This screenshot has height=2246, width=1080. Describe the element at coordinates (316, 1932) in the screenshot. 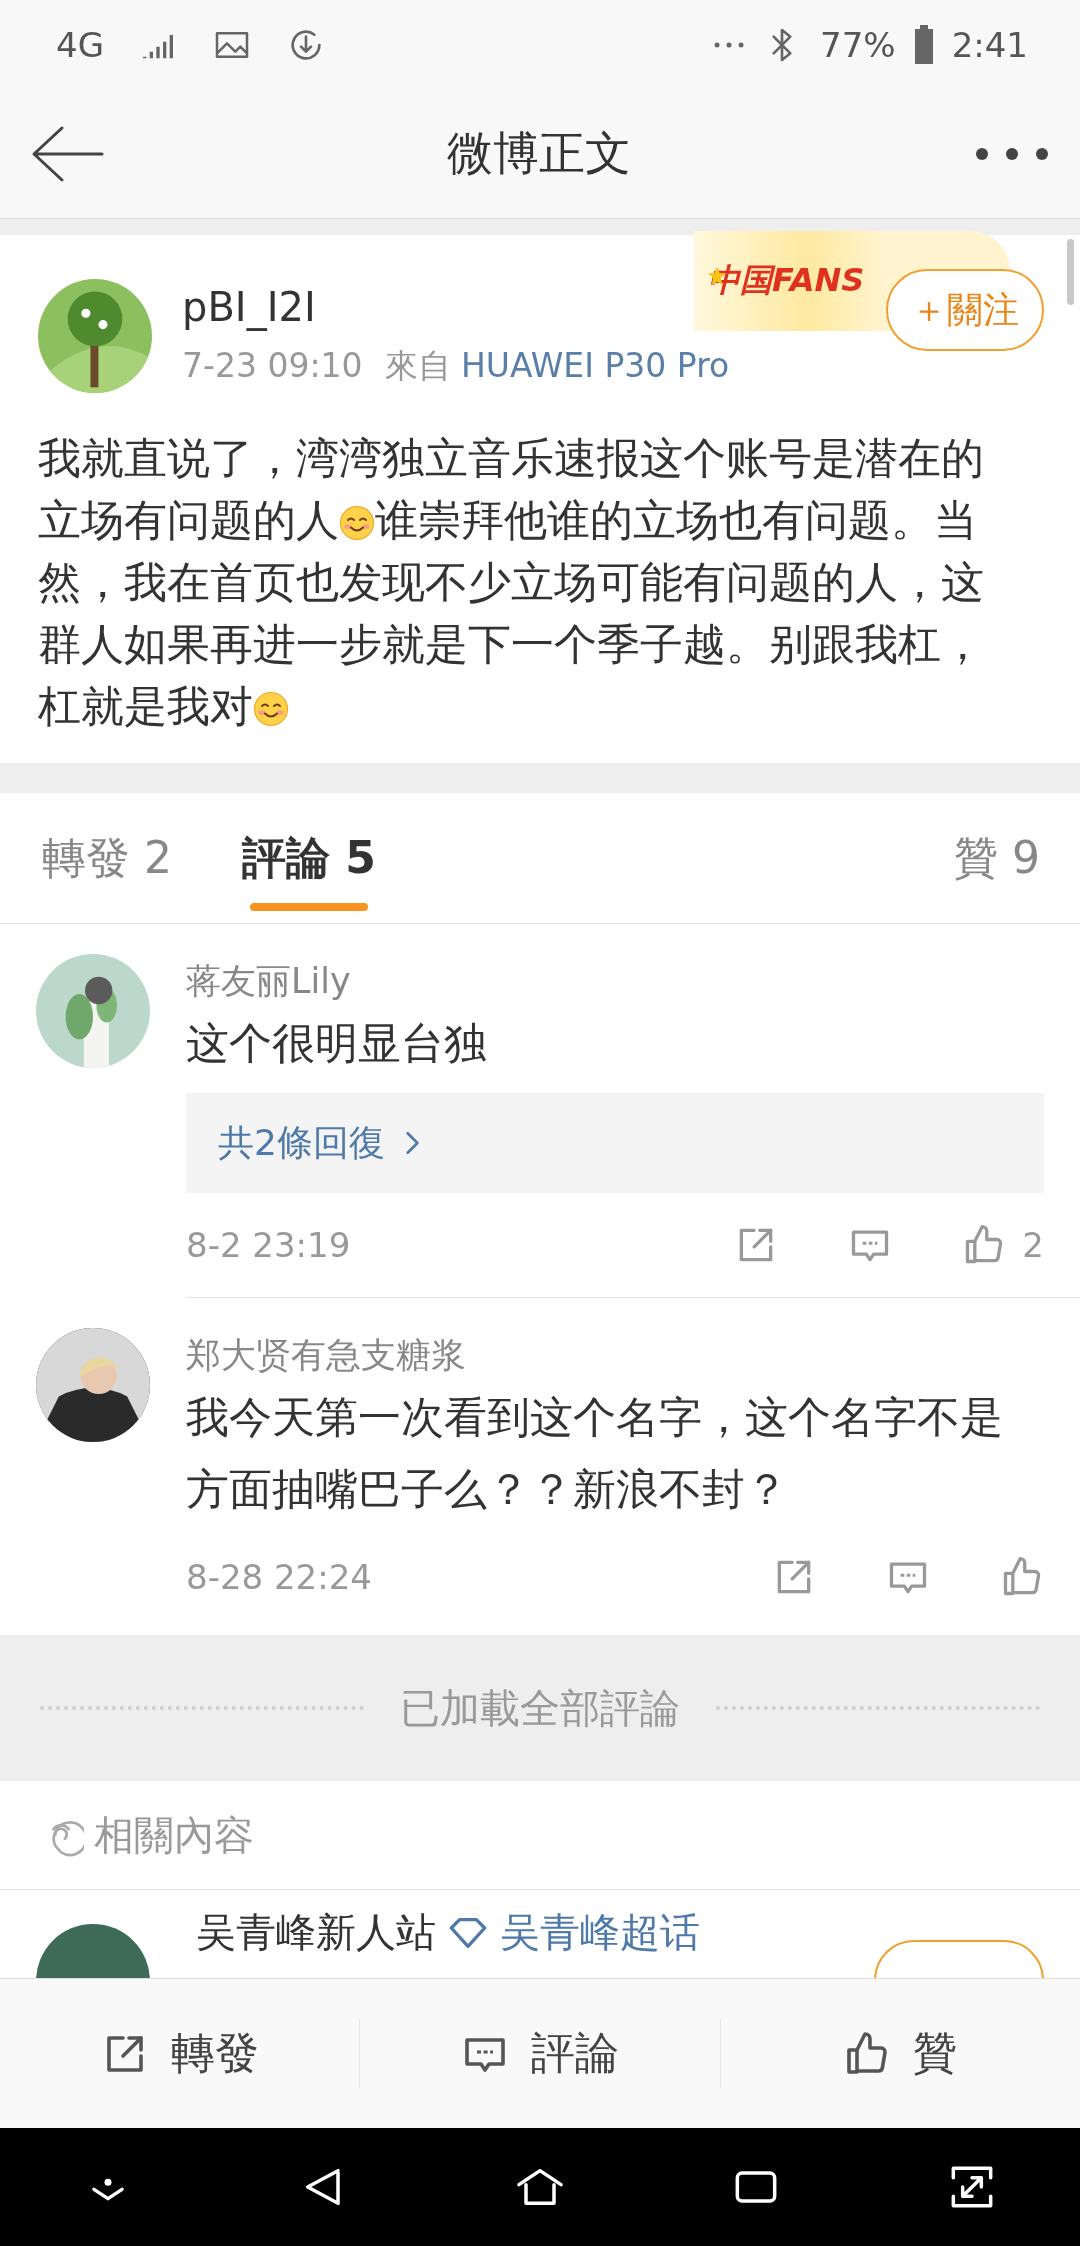

I see `account-name: 吴青峰新人站` at that location.